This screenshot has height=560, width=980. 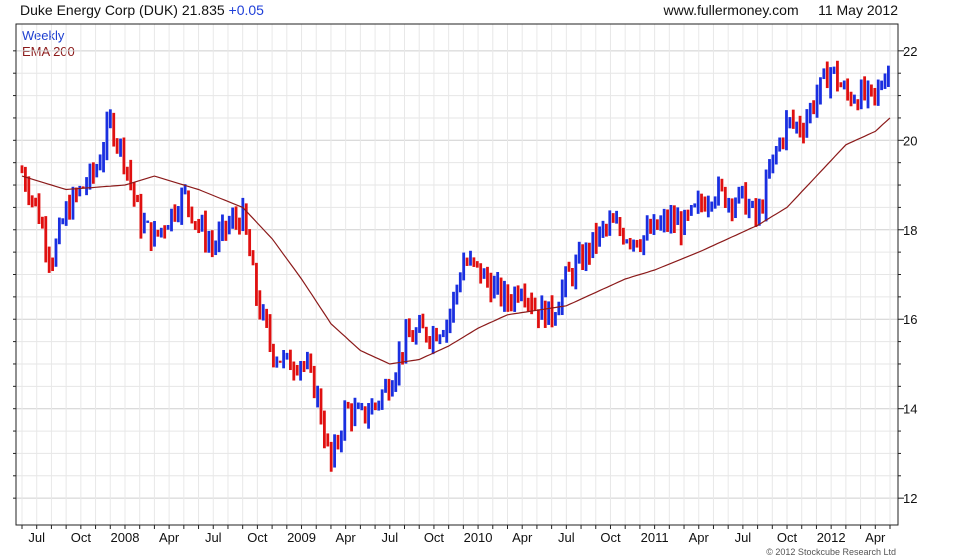 I want to click on x-tick-label: 2011, so click(x=655, y=537).